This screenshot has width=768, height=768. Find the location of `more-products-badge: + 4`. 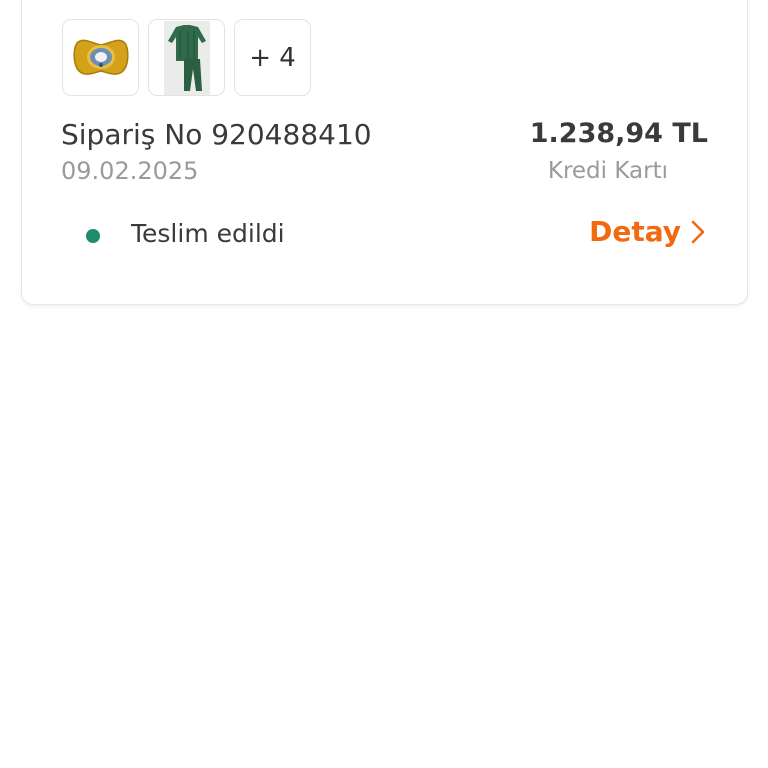

more-products-badge: + 4 is located at coordinates (272, 57).